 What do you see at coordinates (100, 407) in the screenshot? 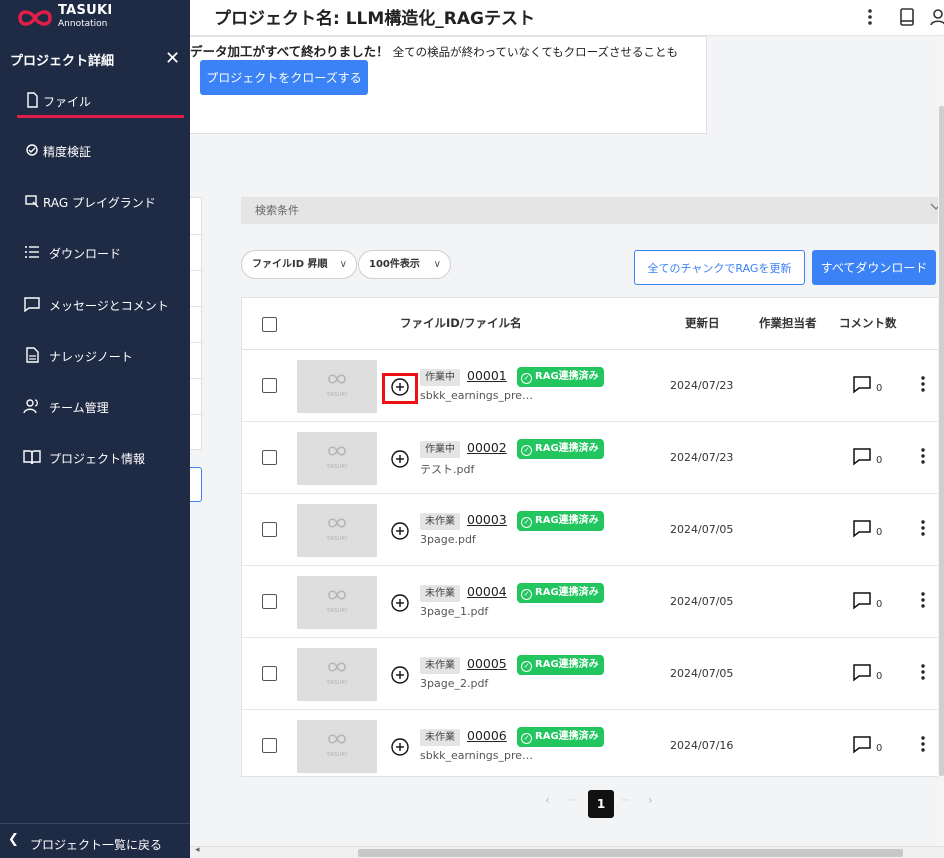
I see `sidebar-item-team: チーム管理` at bounding box center [100, 407].